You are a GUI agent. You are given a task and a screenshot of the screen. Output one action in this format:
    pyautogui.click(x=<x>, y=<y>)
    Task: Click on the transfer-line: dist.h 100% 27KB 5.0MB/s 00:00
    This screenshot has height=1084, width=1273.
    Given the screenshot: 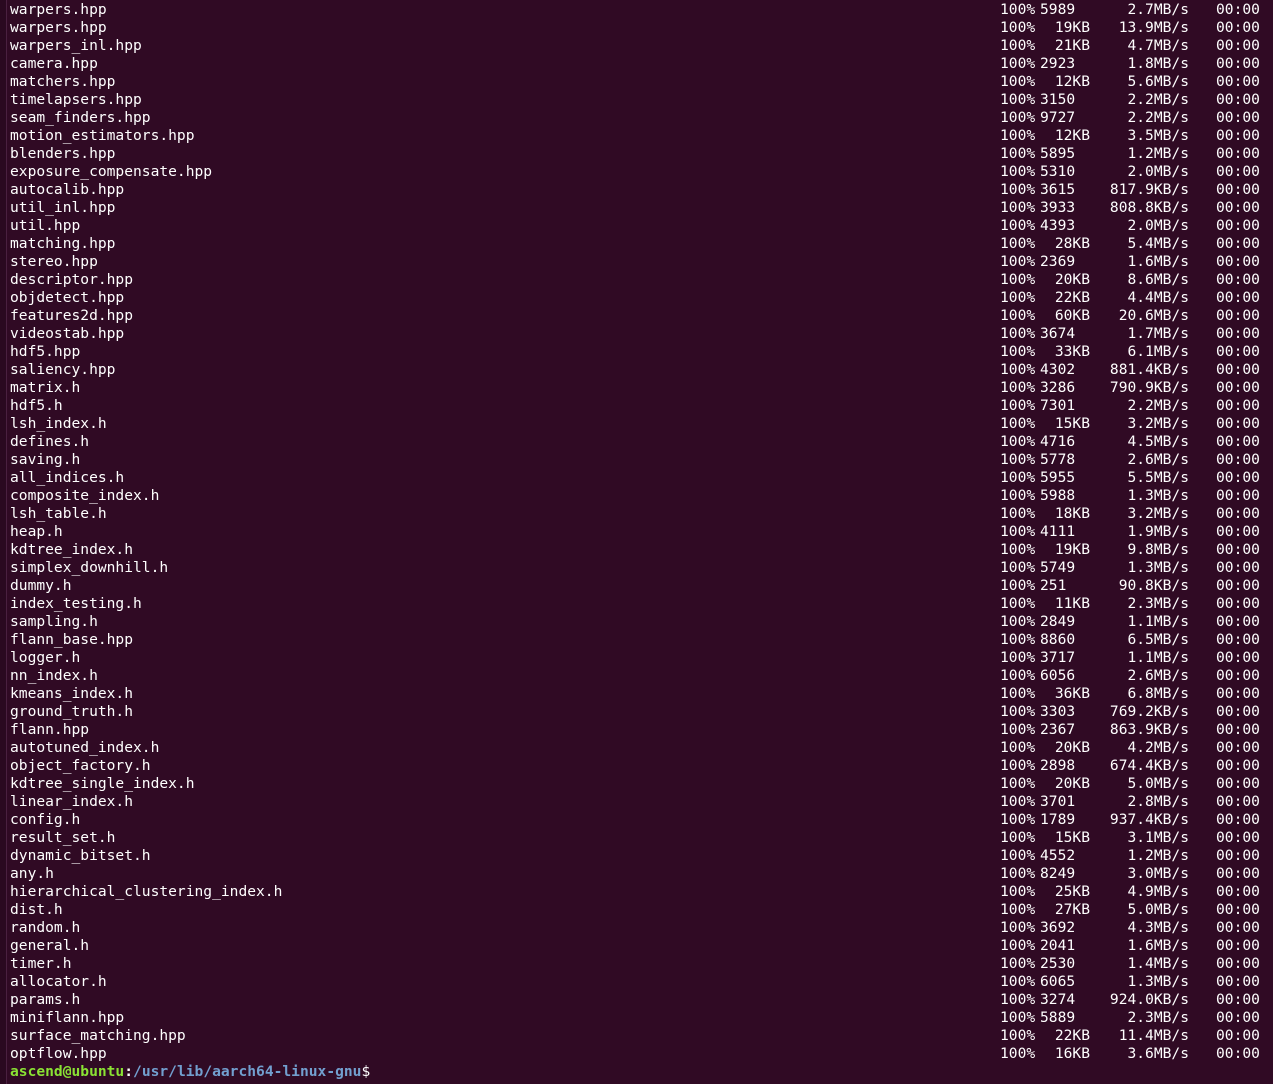 What is the action you would take?
    pyautogui.click(x=641, y=910)
    